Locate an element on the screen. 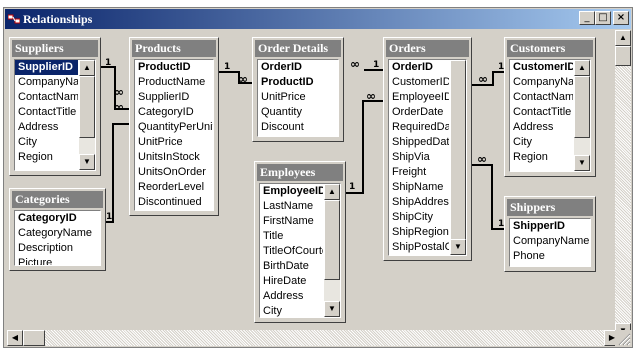 The width and height of the screenshot is (636, 351). window-horizontal-scrollbar: ◀ ▶ is located at coordinates (313, 338).